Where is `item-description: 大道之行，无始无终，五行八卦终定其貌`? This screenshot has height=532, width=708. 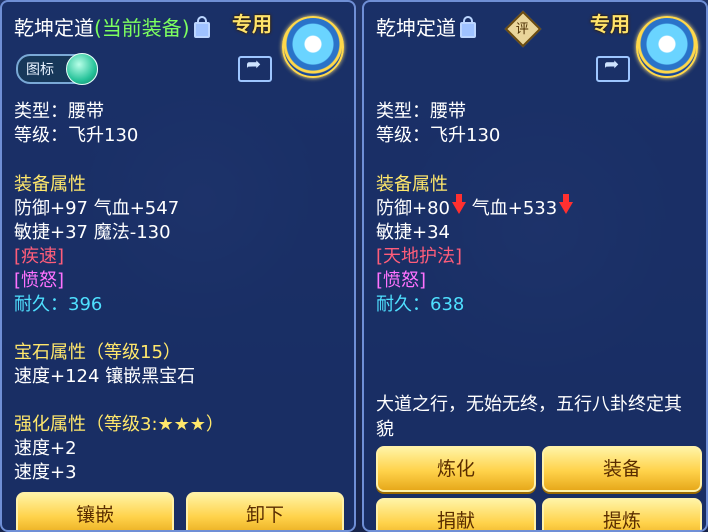 item-description: 大道之行，无始无终，五行八卦终定其貌 is located at coordinates (529, 417).